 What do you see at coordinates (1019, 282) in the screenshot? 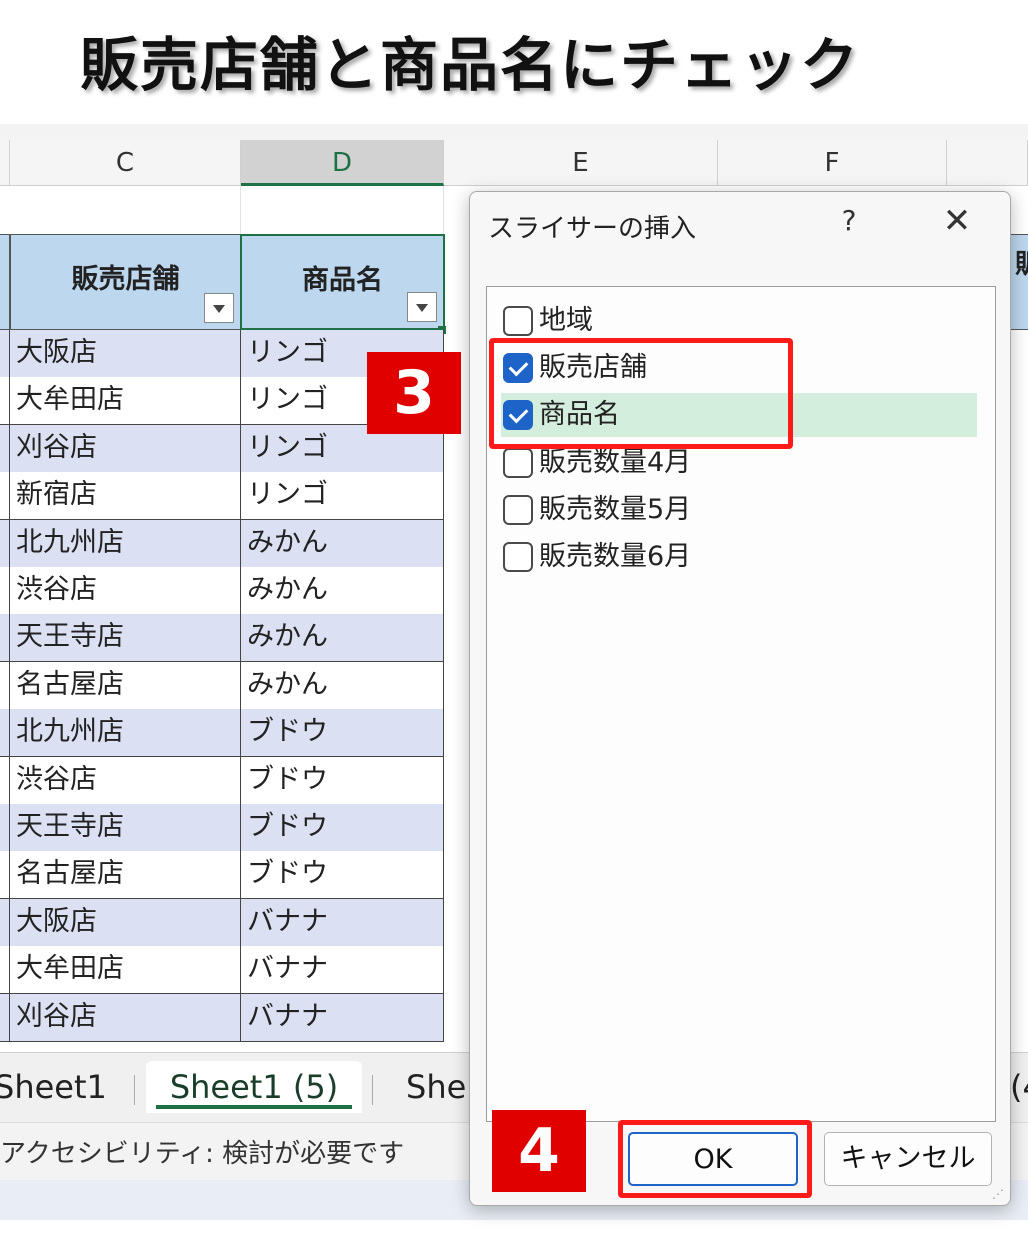
I see `table-header-partial-right: 販` at bounding box center [1019, 282].